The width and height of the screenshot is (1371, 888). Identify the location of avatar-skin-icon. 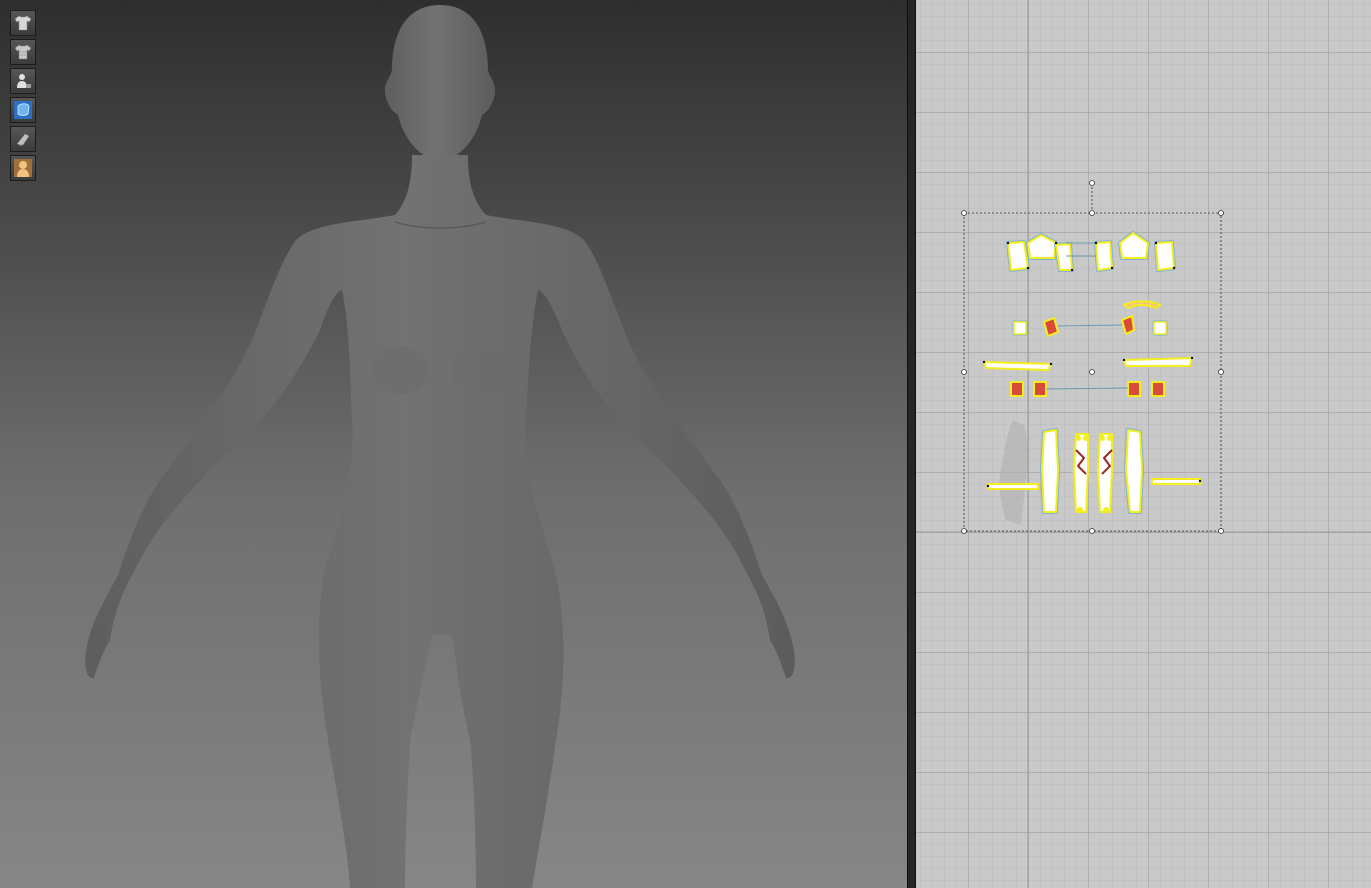
(23, 168).